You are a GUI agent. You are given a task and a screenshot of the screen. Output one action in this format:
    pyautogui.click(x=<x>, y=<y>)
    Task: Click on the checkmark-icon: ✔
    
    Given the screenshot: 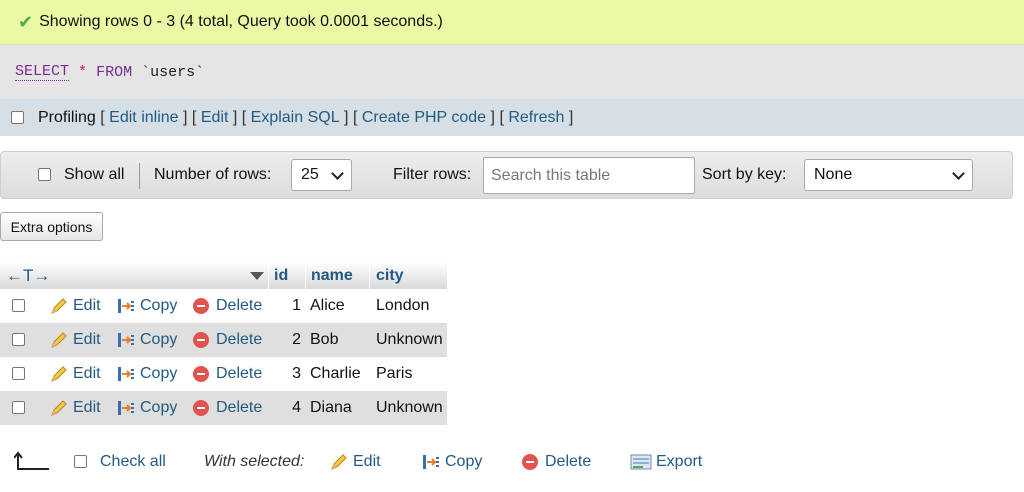 What is the action you would take?
    pyautogui.click(x=26, y=22)
    